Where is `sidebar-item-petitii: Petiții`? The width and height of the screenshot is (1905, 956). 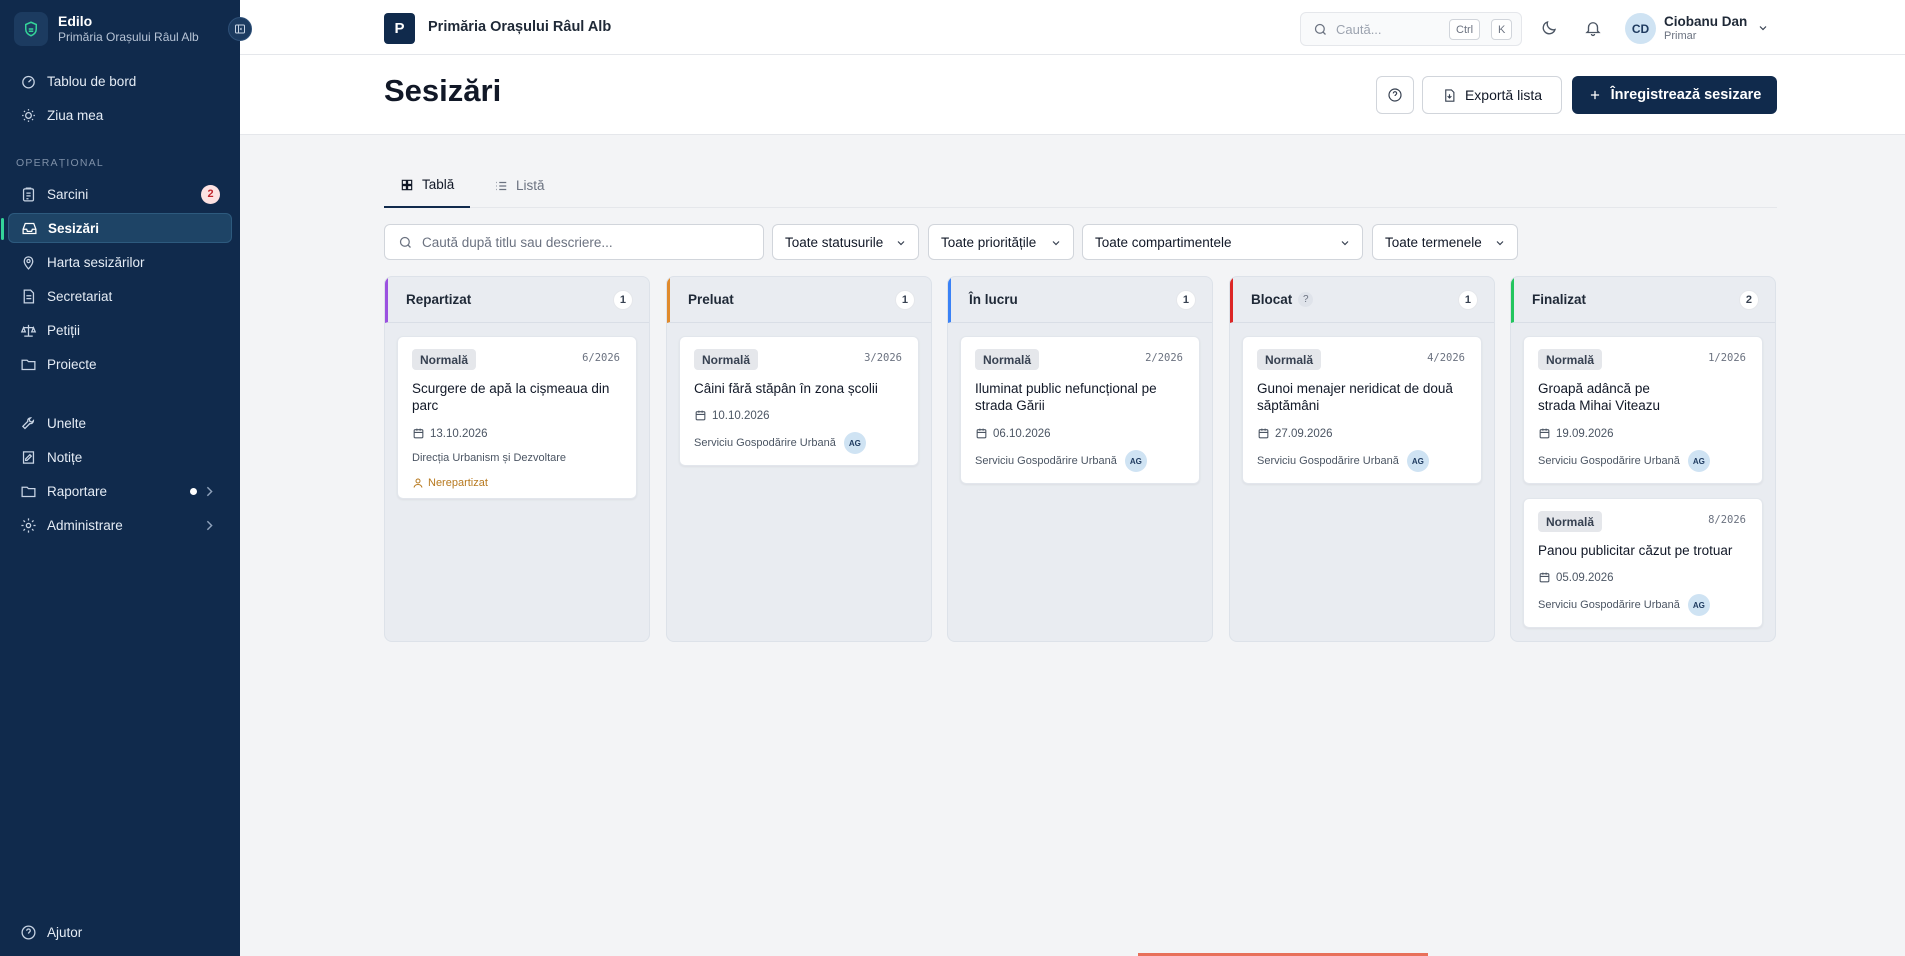 sidebar-item-petitii: Petiții is located at coordinates (120, 330).